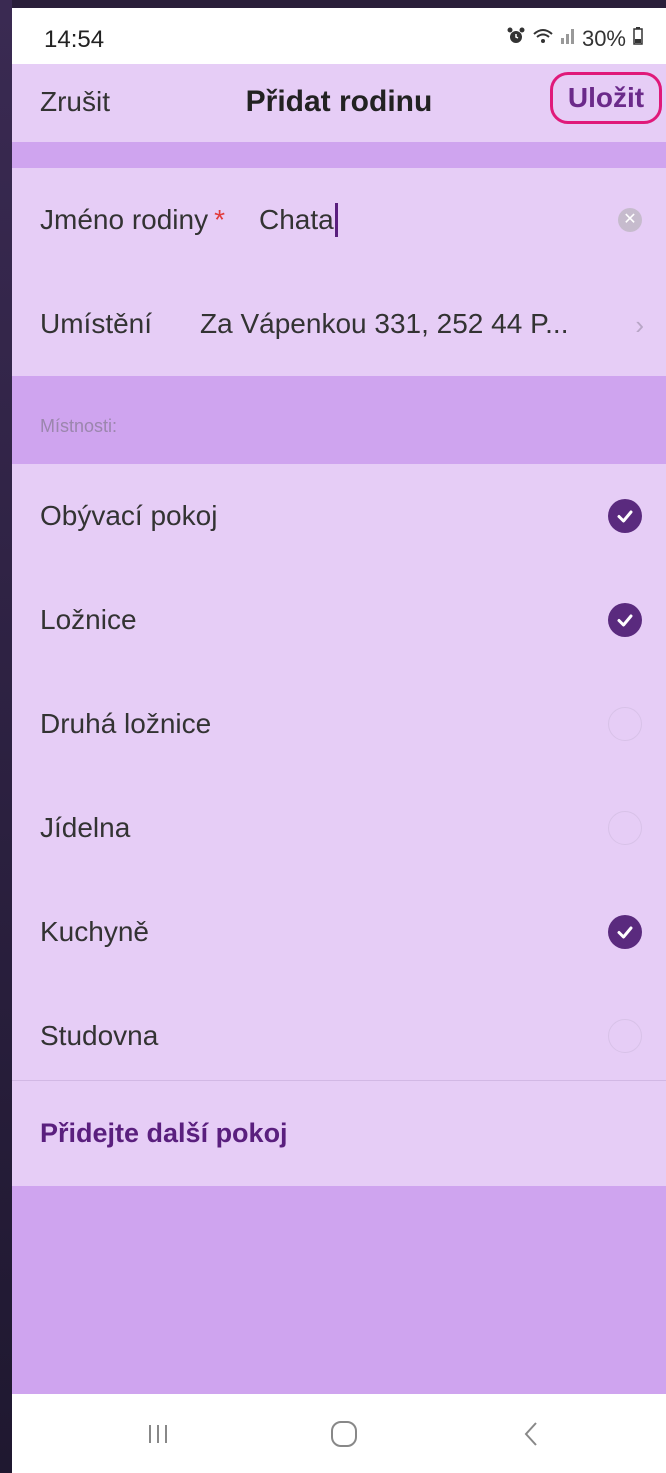  What do you see at coordinates (339, 932) in the screenshot?
I see `room-item: Kuchyně` at bounding box center [339, 932].